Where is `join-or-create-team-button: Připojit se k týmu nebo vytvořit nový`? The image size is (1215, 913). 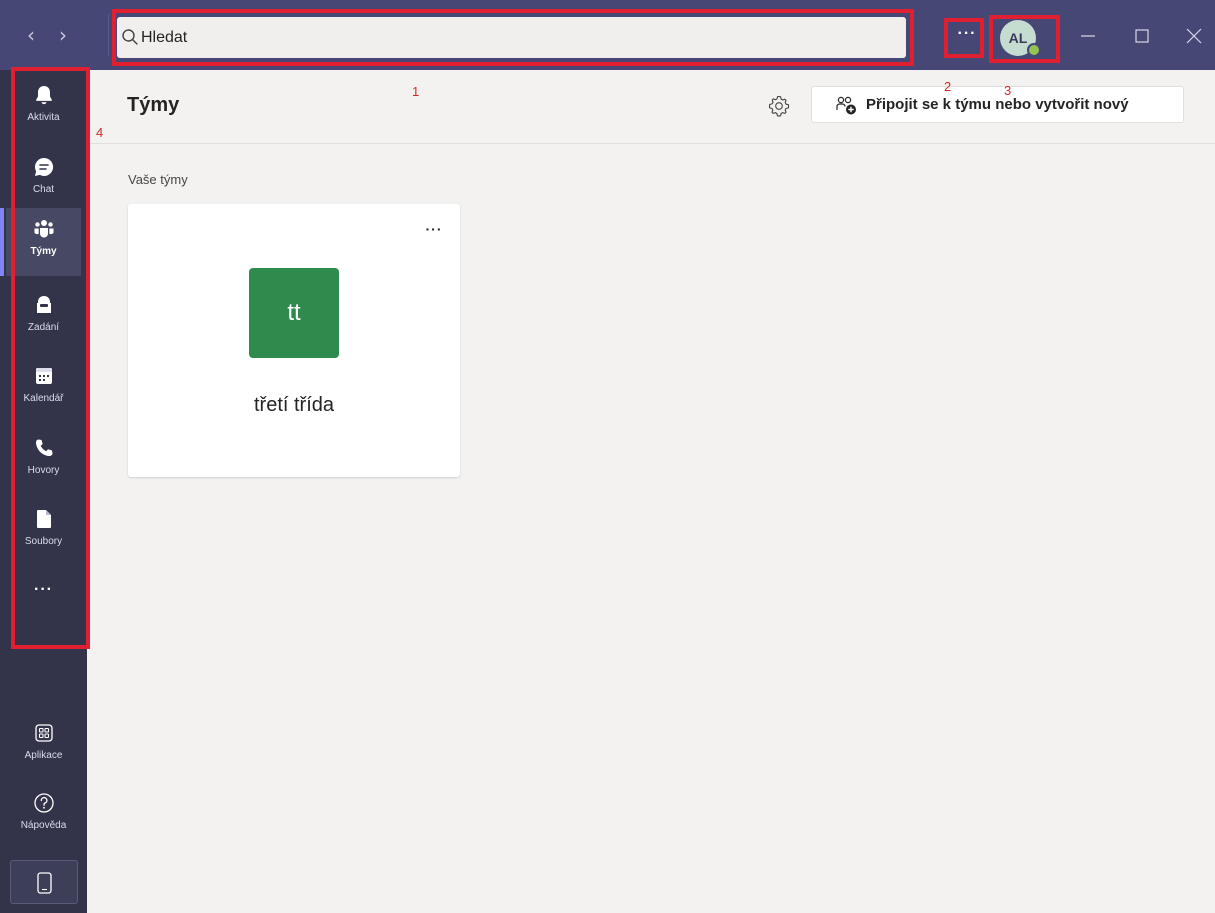 join-or-create-team-button: Připojit se k týmu nebo vytvořit nový is located at coordinates (997, 104).